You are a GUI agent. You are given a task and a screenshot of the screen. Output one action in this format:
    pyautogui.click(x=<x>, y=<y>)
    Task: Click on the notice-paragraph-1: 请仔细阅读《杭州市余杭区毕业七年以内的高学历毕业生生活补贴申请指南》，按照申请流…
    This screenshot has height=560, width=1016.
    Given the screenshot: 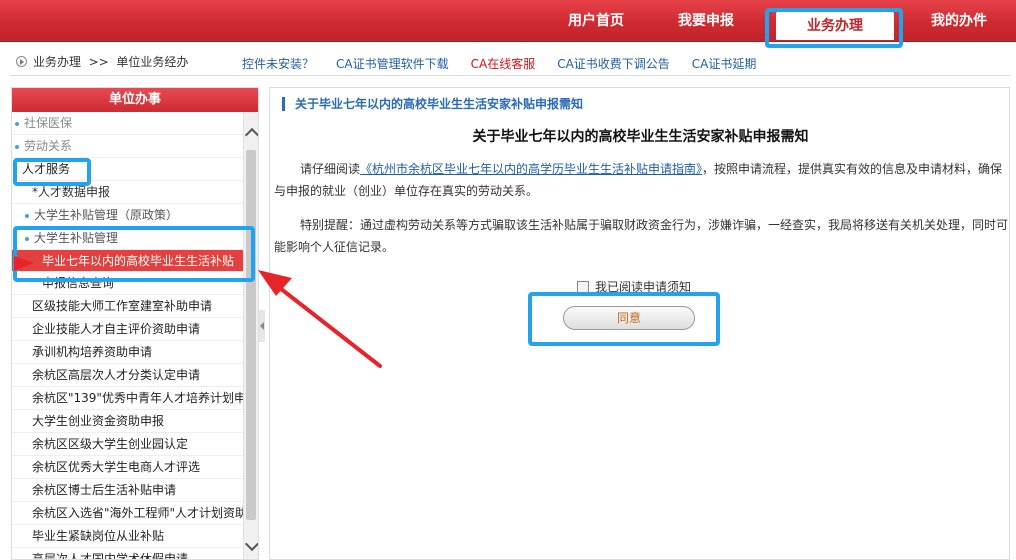 What is the action you would take?
    pyautogui.click(x=641, y=180)
    